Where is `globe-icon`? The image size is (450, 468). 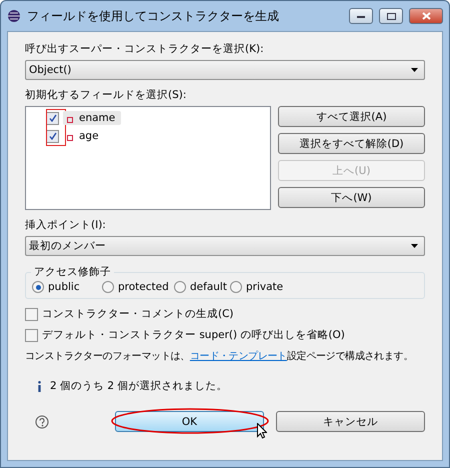 globe-icon is located at coordinates (14, 16).